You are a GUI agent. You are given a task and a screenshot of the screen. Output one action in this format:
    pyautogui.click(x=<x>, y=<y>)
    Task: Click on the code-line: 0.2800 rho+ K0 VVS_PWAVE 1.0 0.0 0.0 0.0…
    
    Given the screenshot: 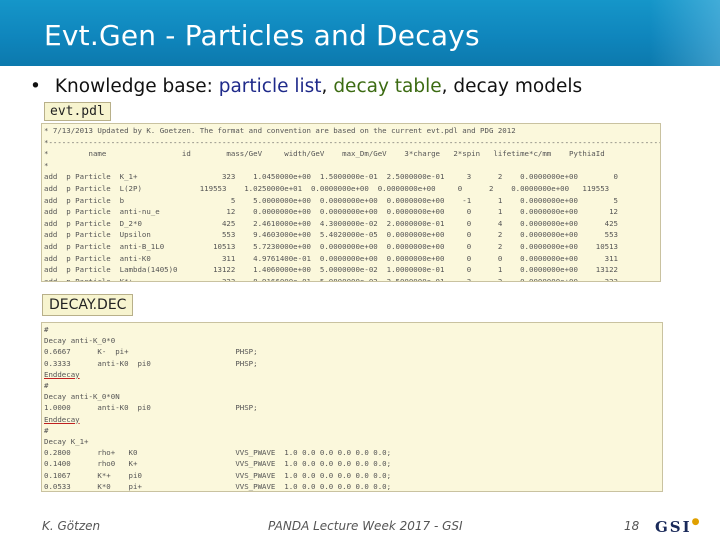 What is the action you would take?
    pyautogui.click(x=218, y=453)
    